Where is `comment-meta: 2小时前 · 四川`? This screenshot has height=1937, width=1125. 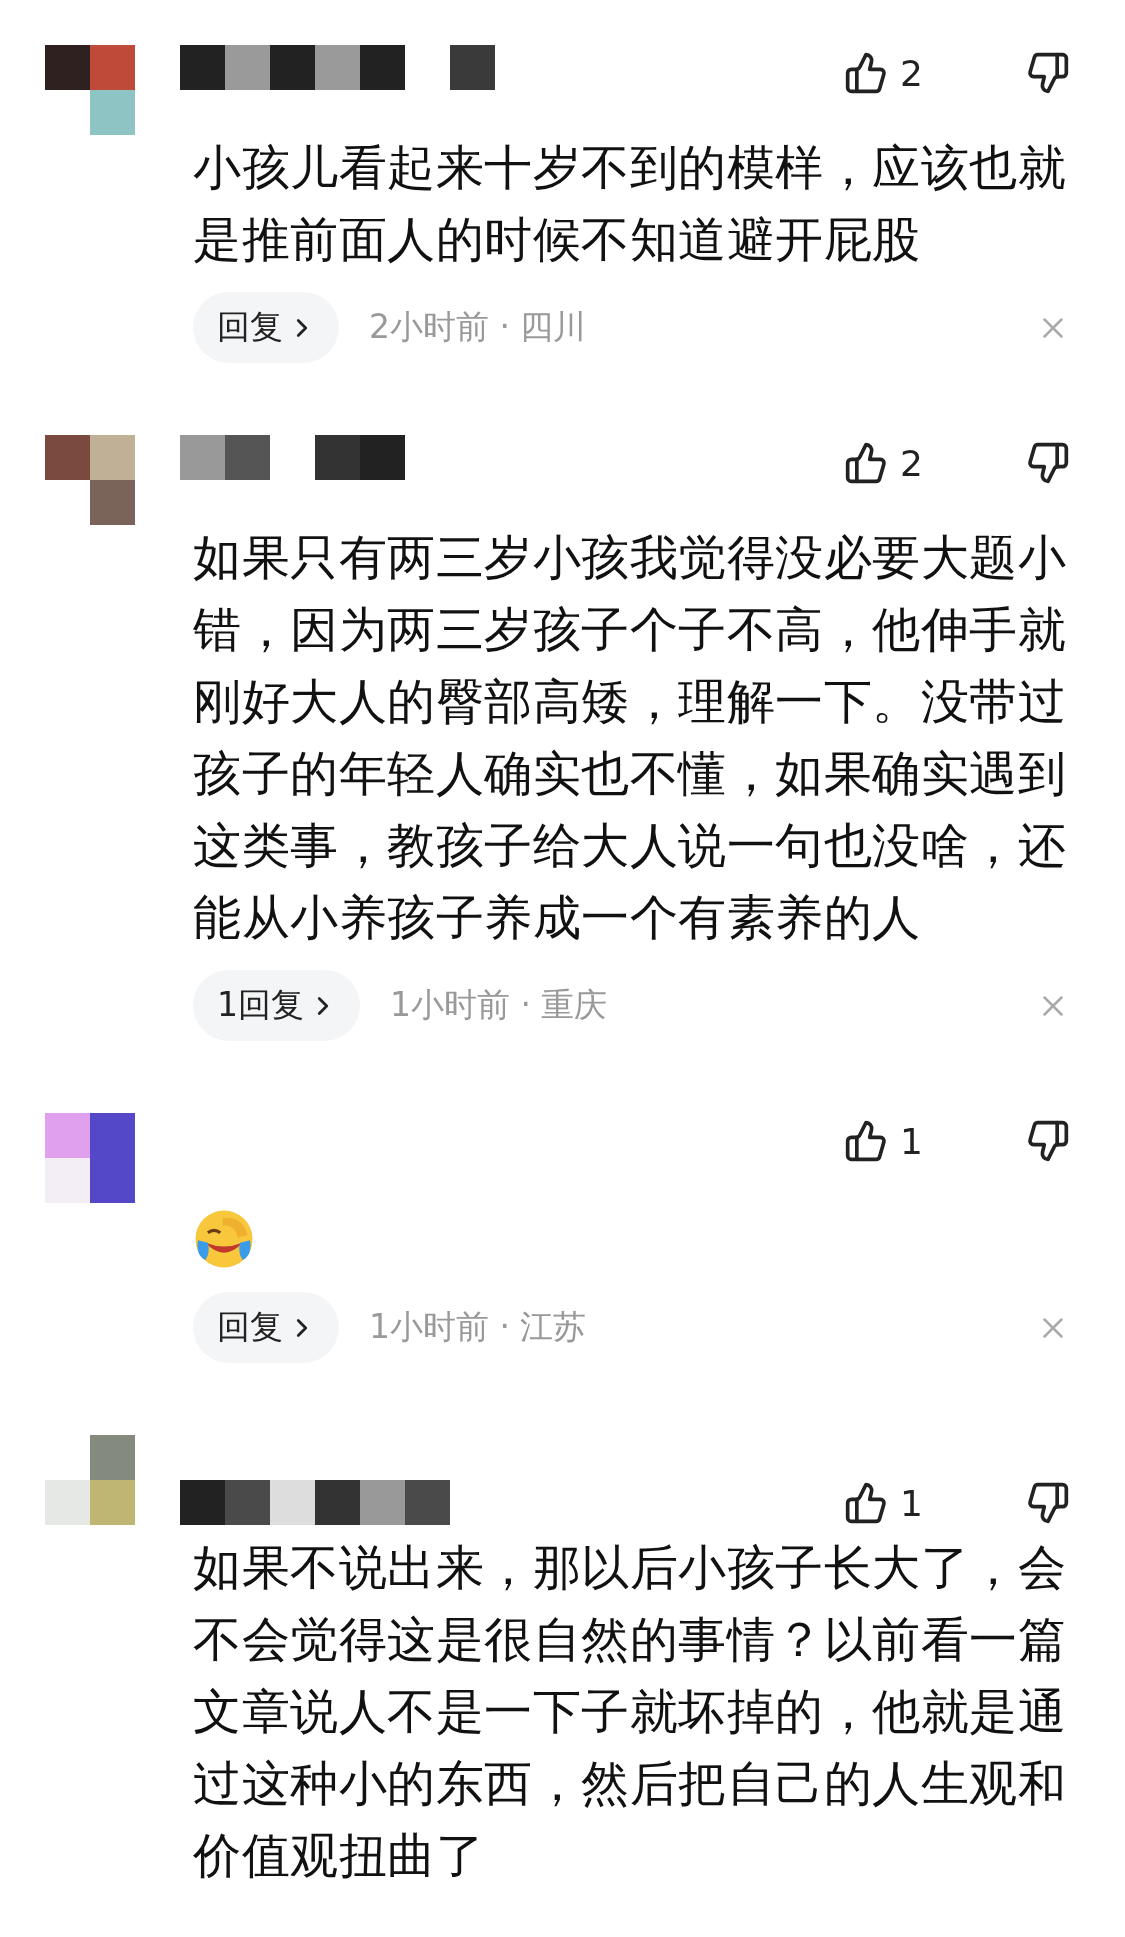 comment-meta: 2小时前 · 四川 is located at coordinates (478, 327).